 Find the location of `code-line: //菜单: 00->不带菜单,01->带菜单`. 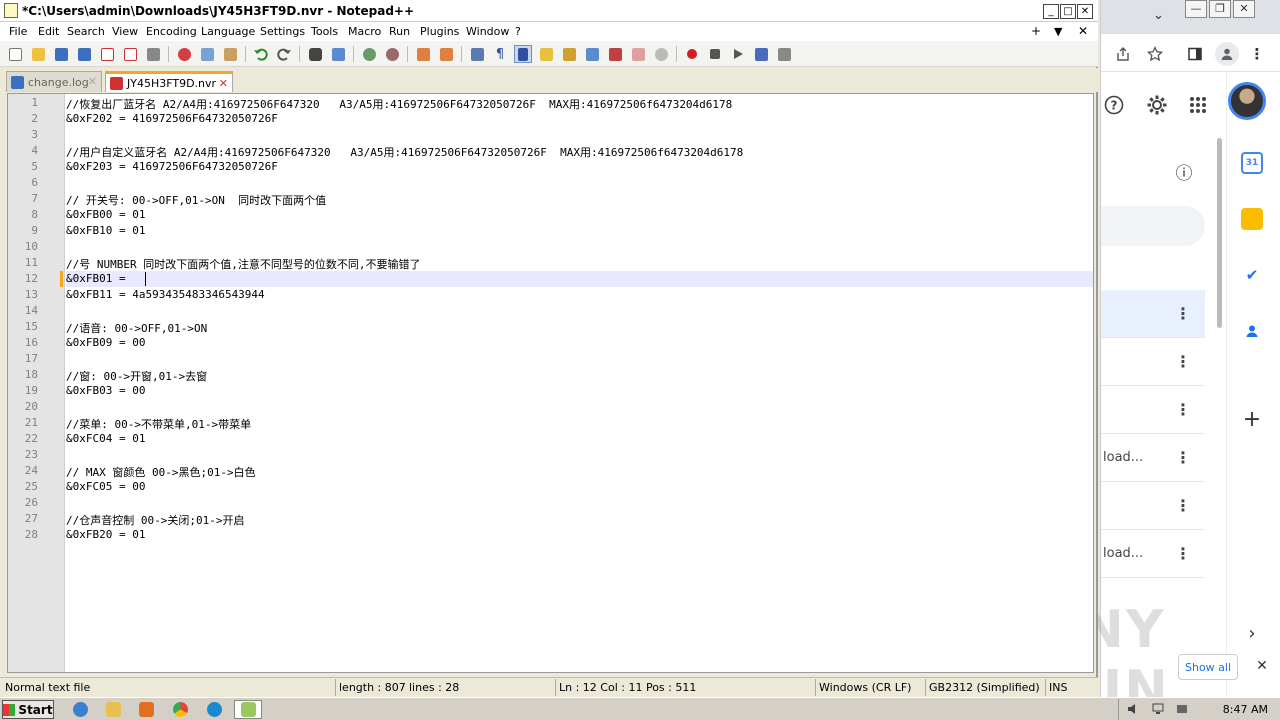

code-line: //菜单: 00->不带菜单,01->带菜单 is located at coordinates (158, 424).